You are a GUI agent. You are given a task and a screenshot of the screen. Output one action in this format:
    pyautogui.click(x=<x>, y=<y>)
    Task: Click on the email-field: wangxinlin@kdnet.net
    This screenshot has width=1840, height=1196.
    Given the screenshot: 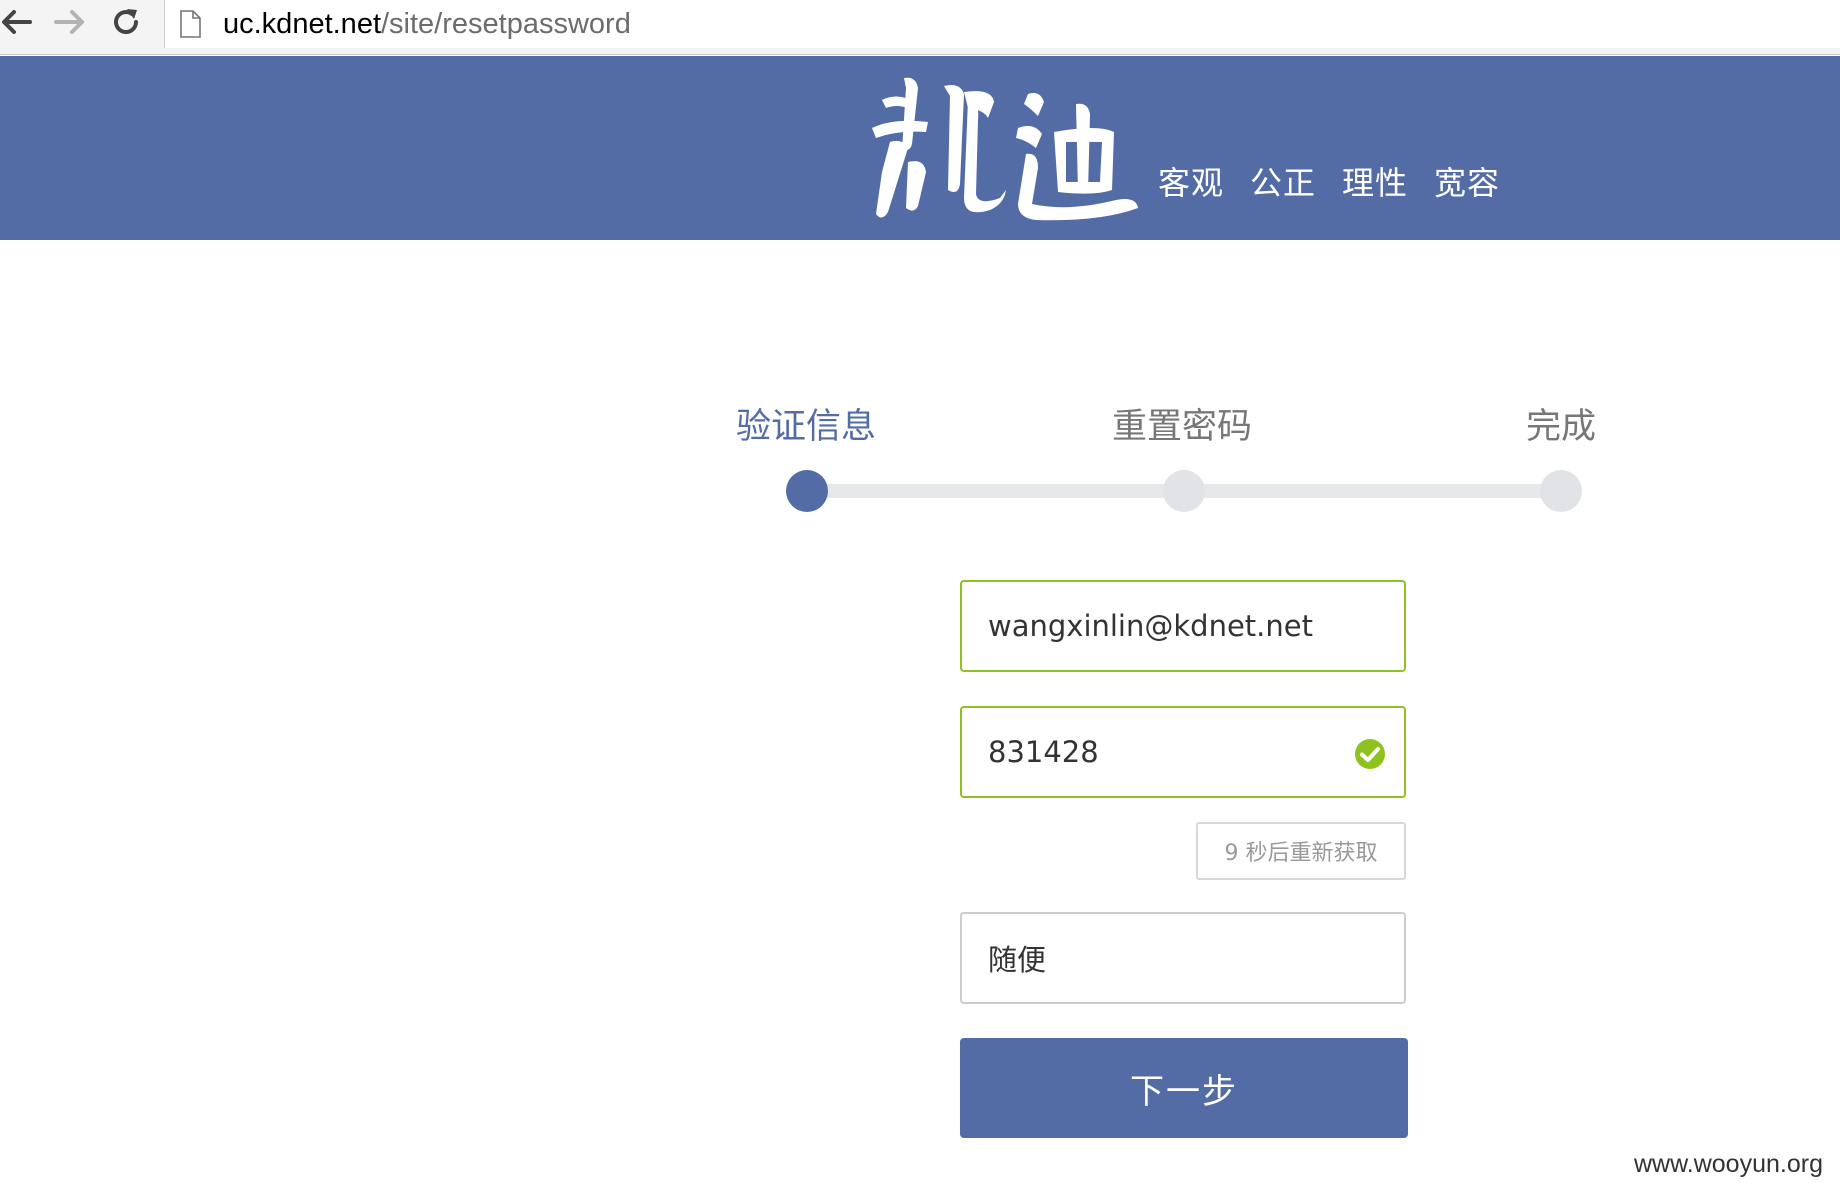 What is the action you would take?
    pyautogui.click(x=1183, y=626)
    